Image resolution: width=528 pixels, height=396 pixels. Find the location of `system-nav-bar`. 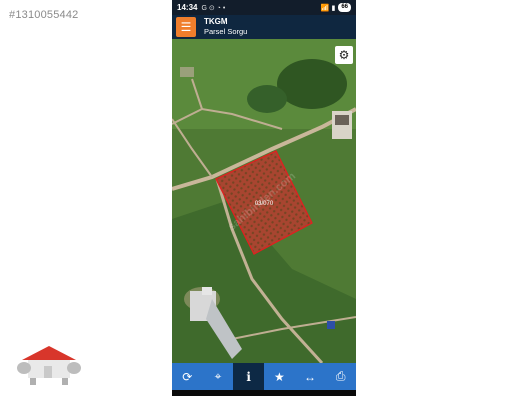

system-nav-bar is located at coordinates (264, 393).